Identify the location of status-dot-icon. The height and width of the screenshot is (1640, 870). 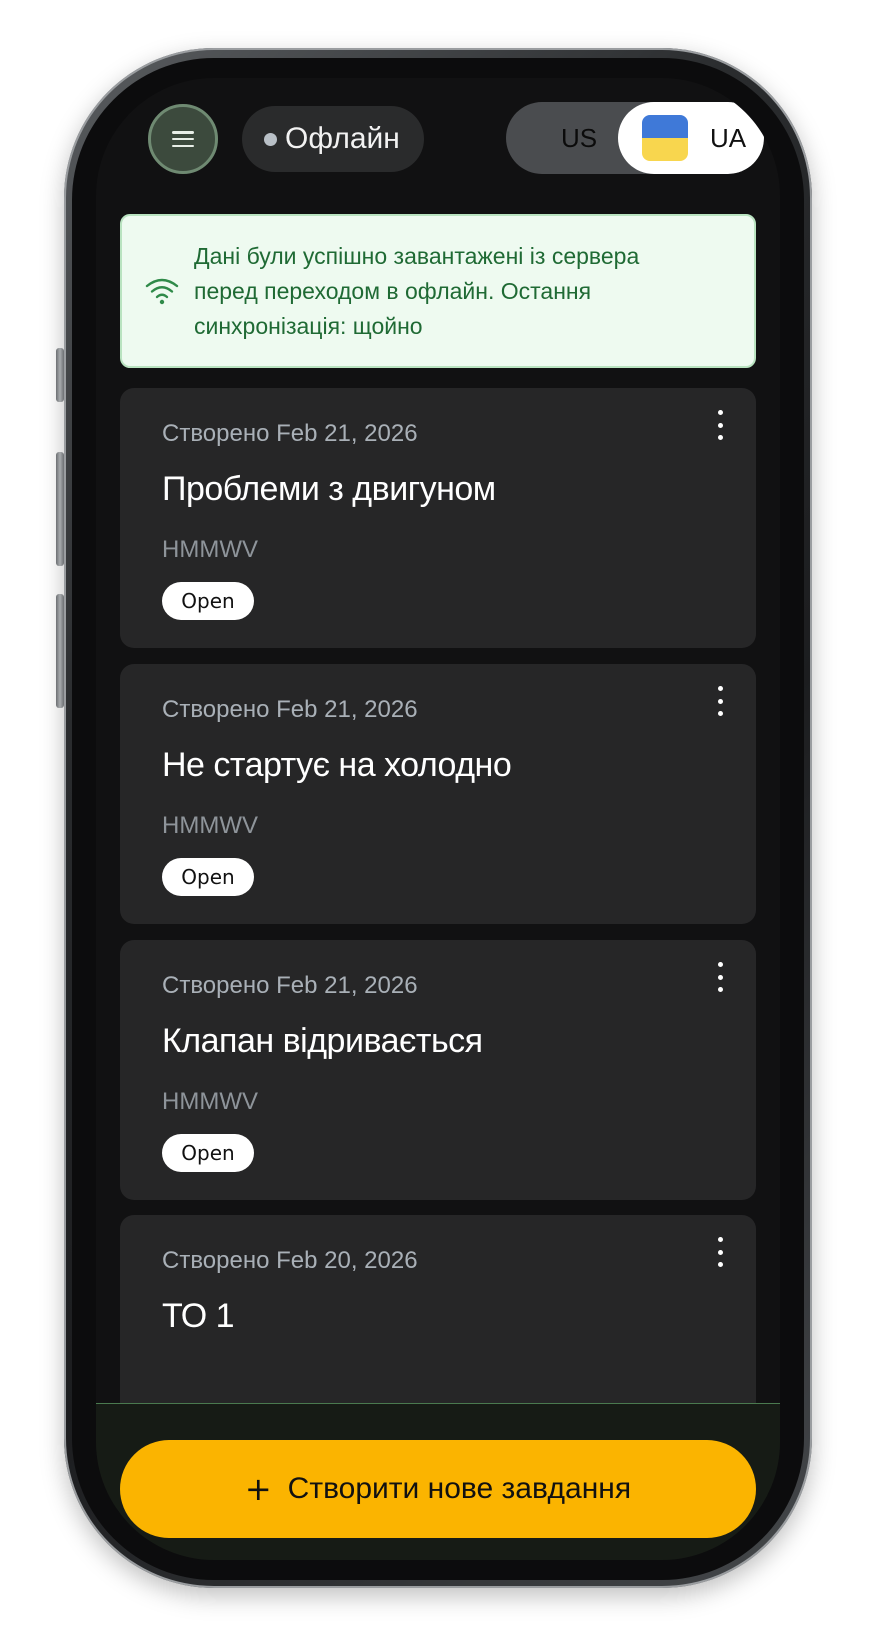
(270, 139).